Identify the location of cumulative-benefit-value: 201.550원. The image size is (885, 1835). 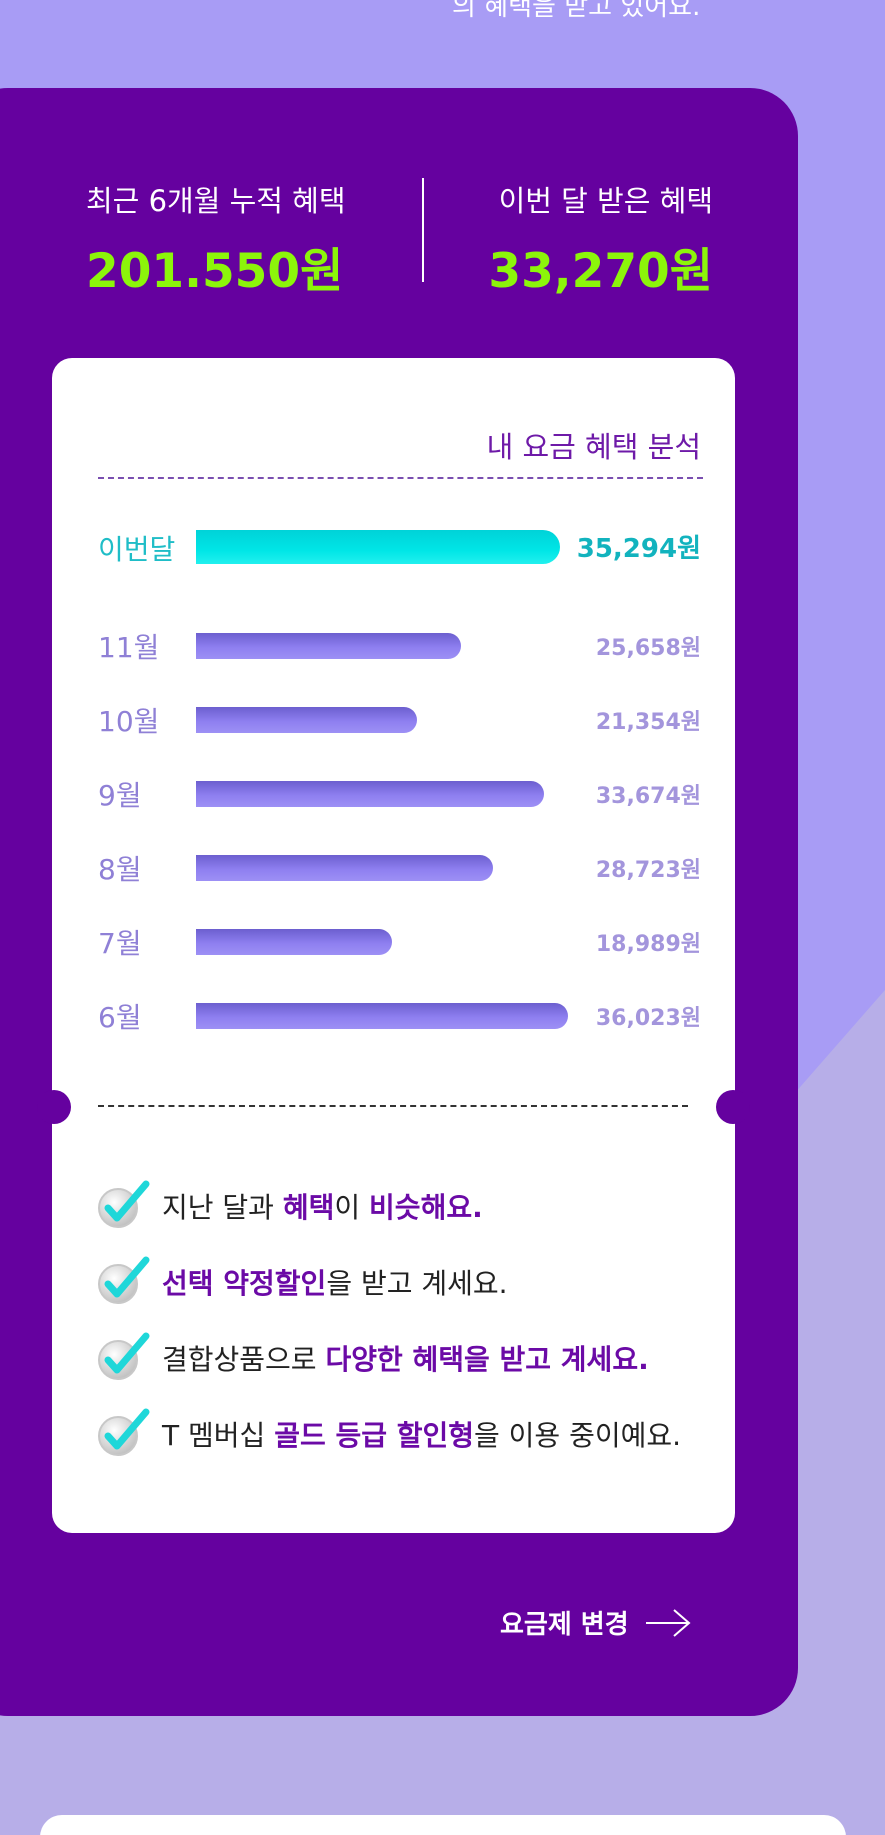
(215, 271).